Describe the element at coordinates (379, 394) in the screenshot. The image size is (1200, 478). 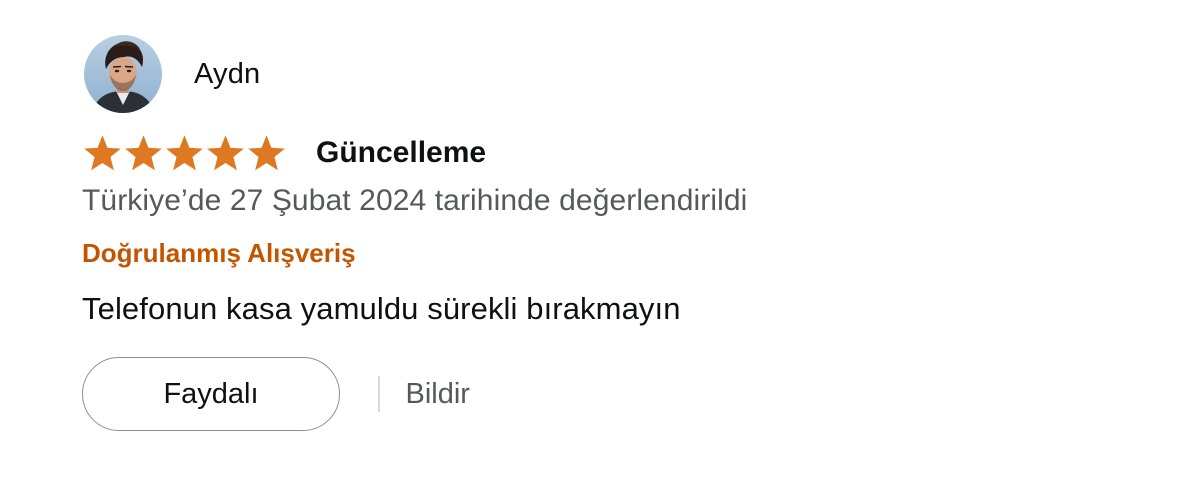
I see `action-divider` at that location.